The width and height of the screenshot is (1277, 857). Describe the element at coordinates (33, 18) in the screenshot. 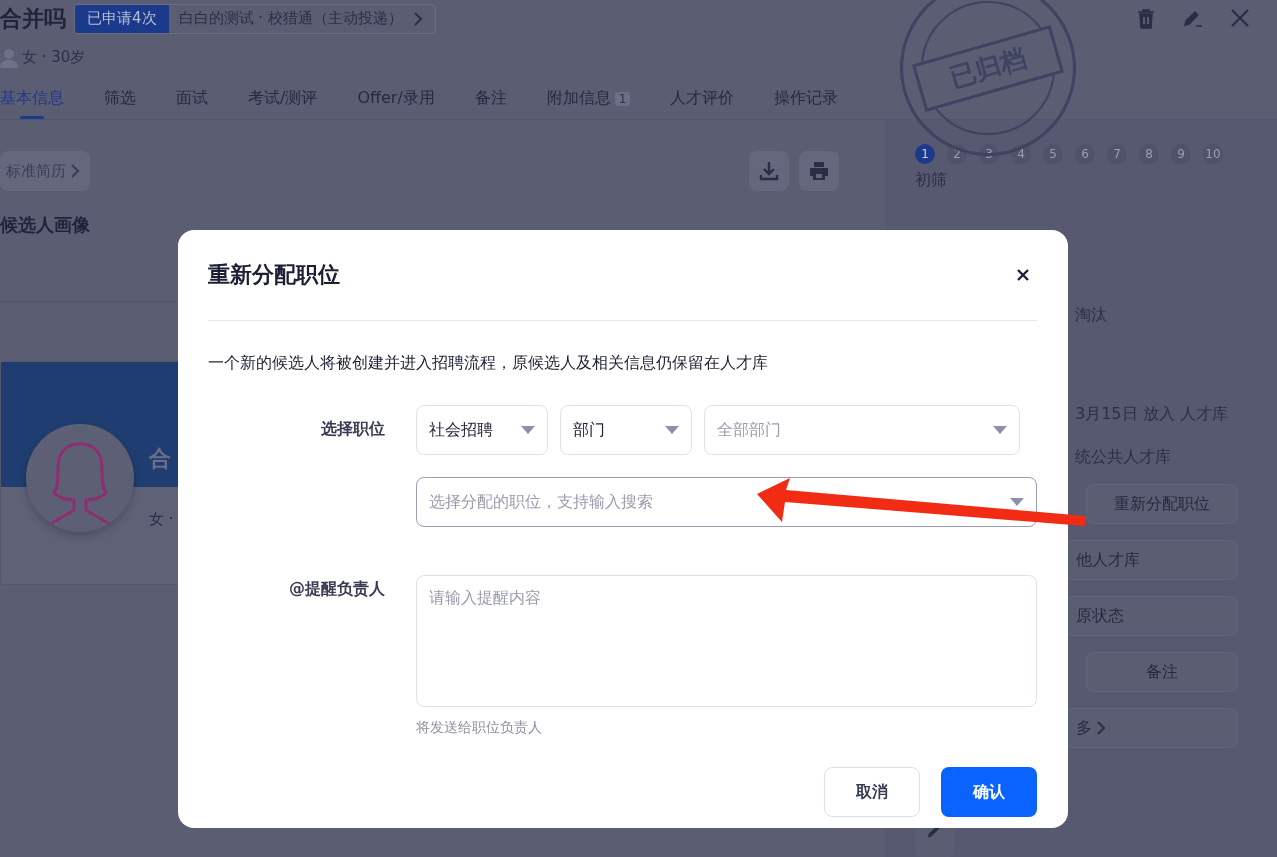

I see `candidate-name: 合并吗` at that location.